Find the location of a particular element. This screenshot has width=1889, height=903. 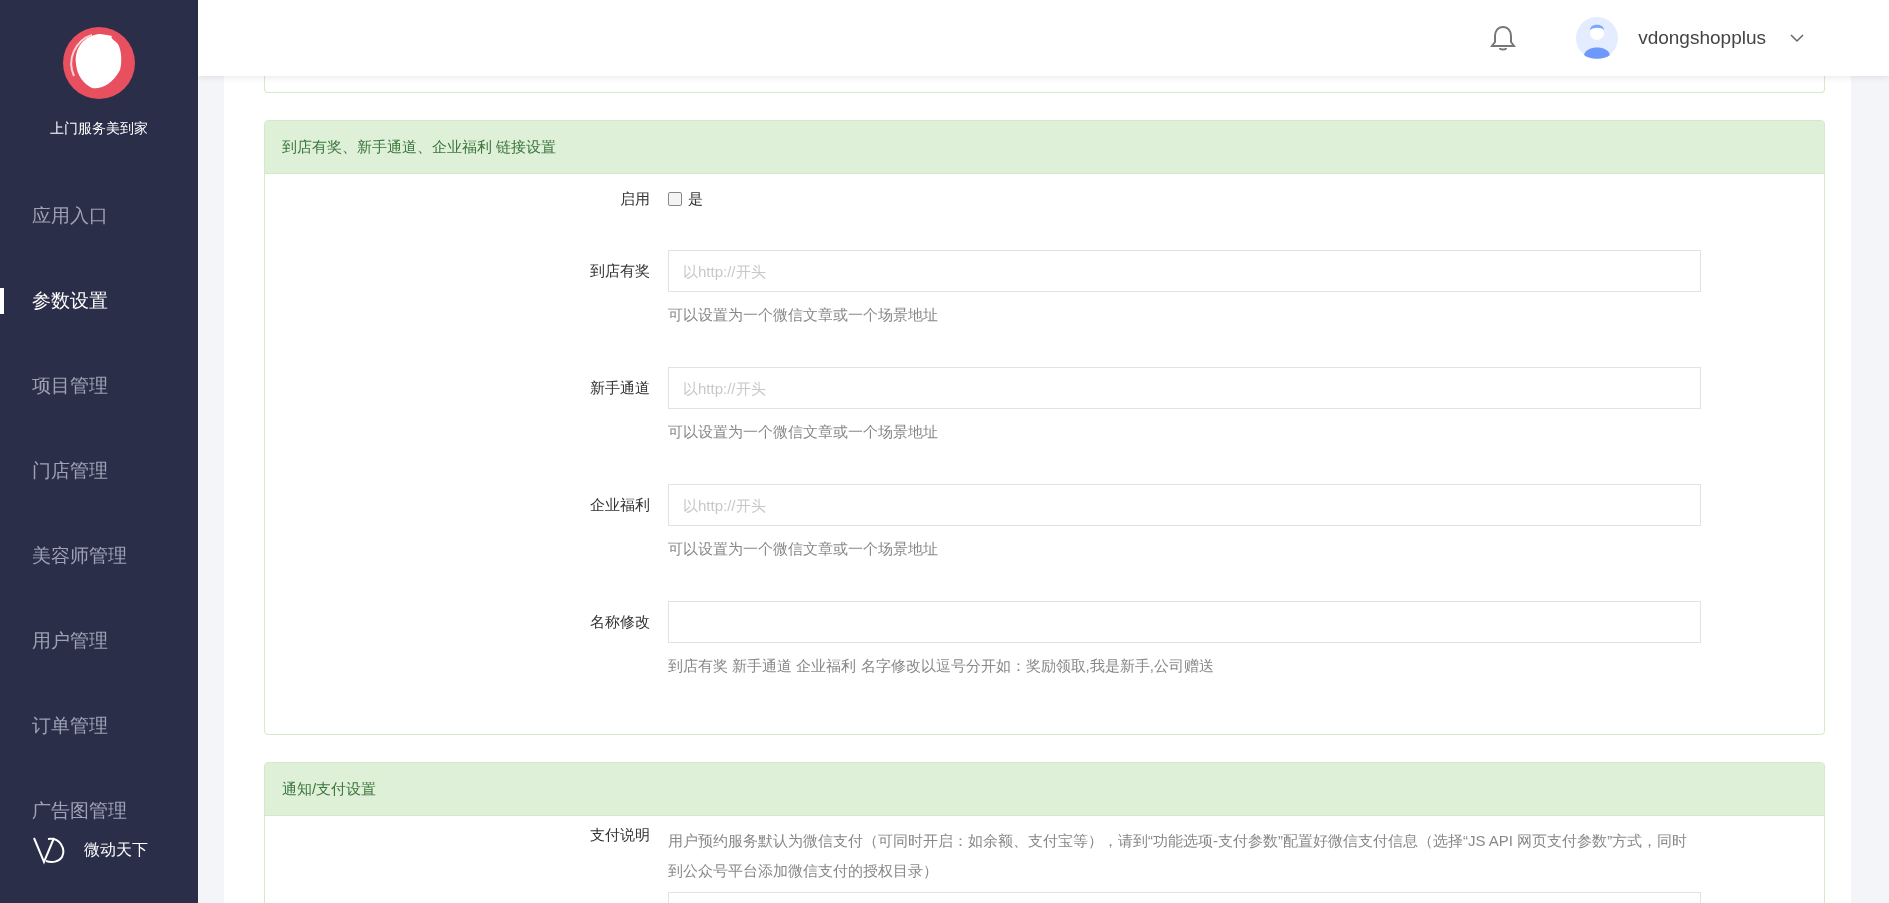

sidebar-item: 应用入口 is located at coordinates (99, 216).